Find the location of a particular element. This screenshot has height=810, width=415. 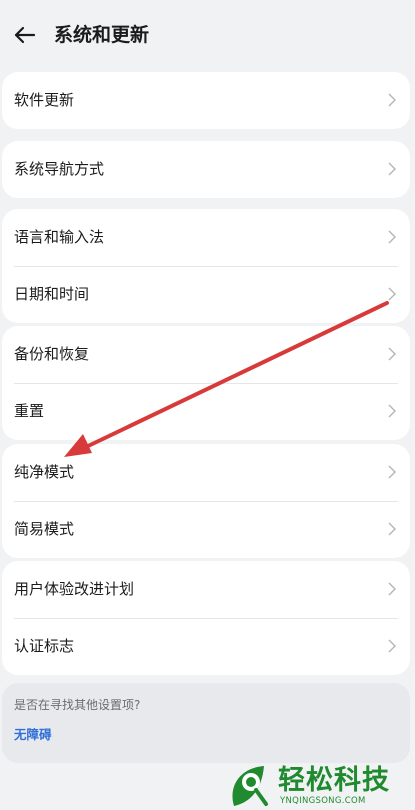

top-bar: 系统和更新 is located at coordinates (207, 34).